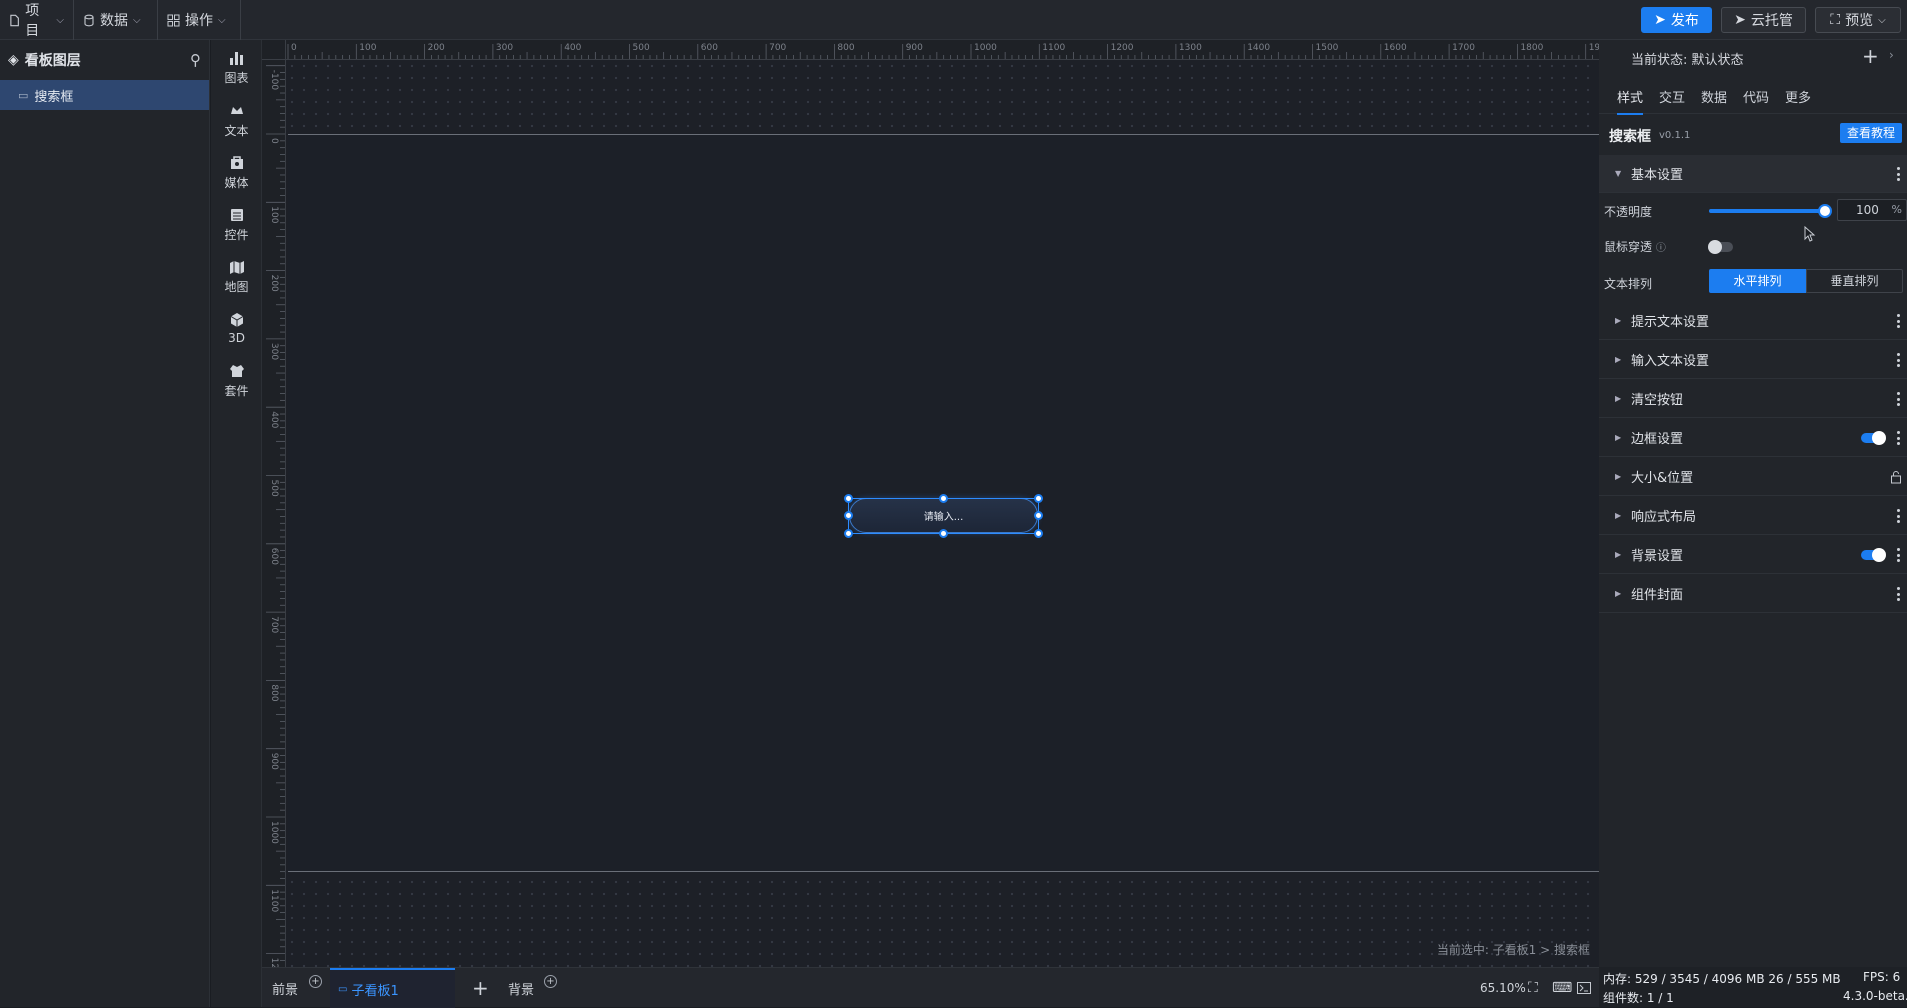 This screenshot has width=1907, height=1008. Describe the element at coordinates (236, 172) in the screenshot. I see `component-media: 媒体` at that location.